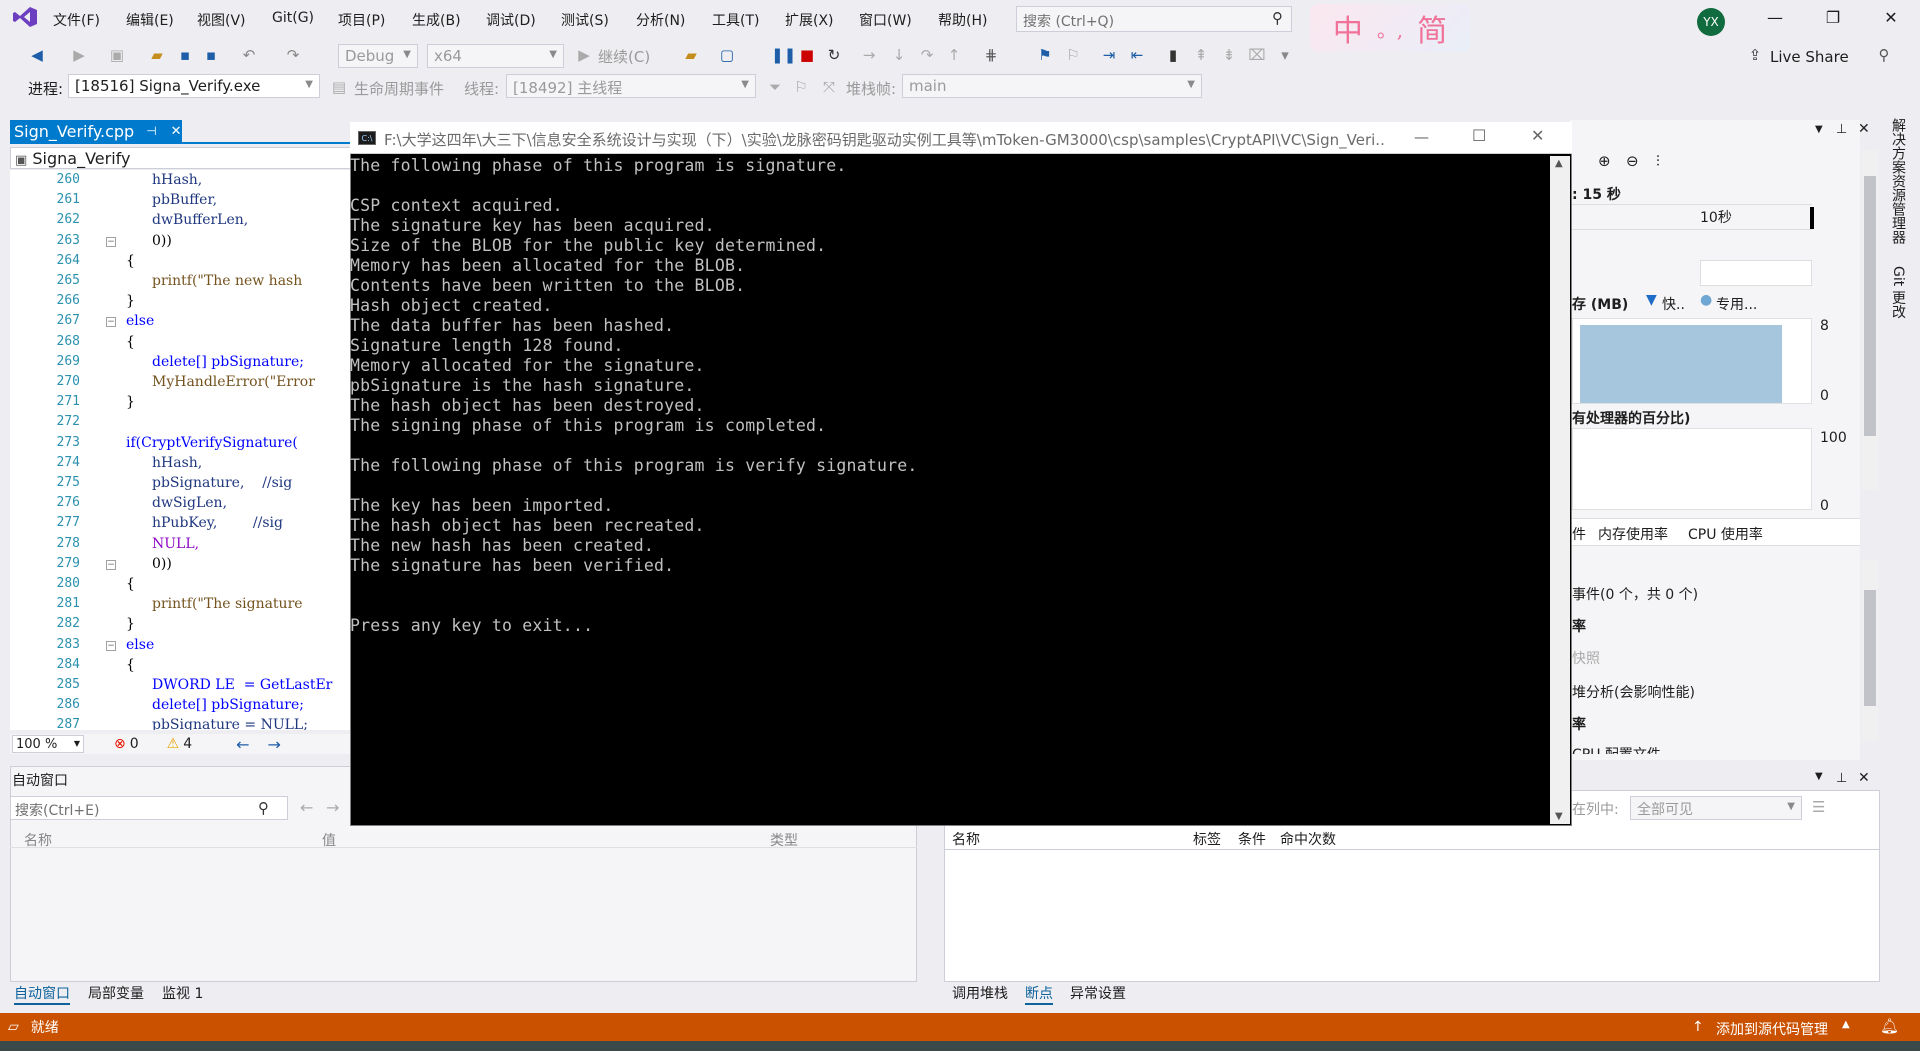 This screenshot has width=1920, height=1051. What do you see at coordinates (293, 55) in the screenshot?
I see `redo-icon: ↷` at bounding box center [293, 55].